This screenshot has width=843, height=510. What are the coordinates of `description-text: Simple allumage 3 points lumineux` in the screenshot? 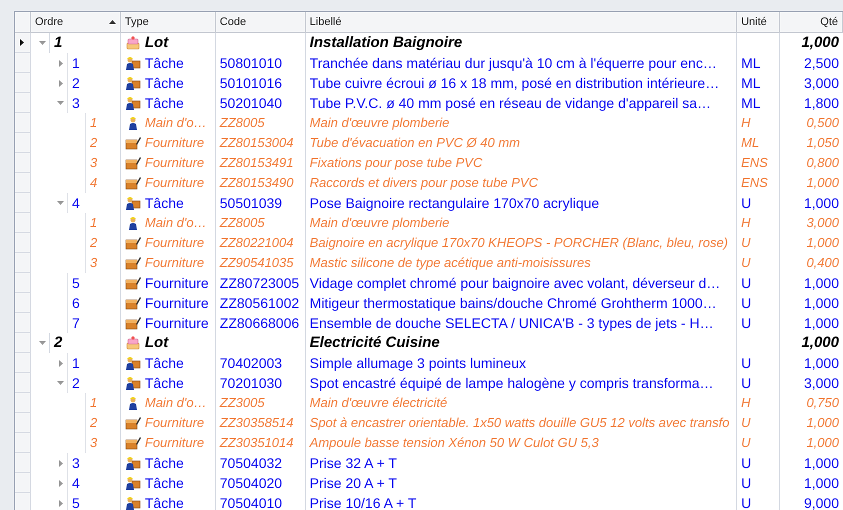 It's located at (418, 363).